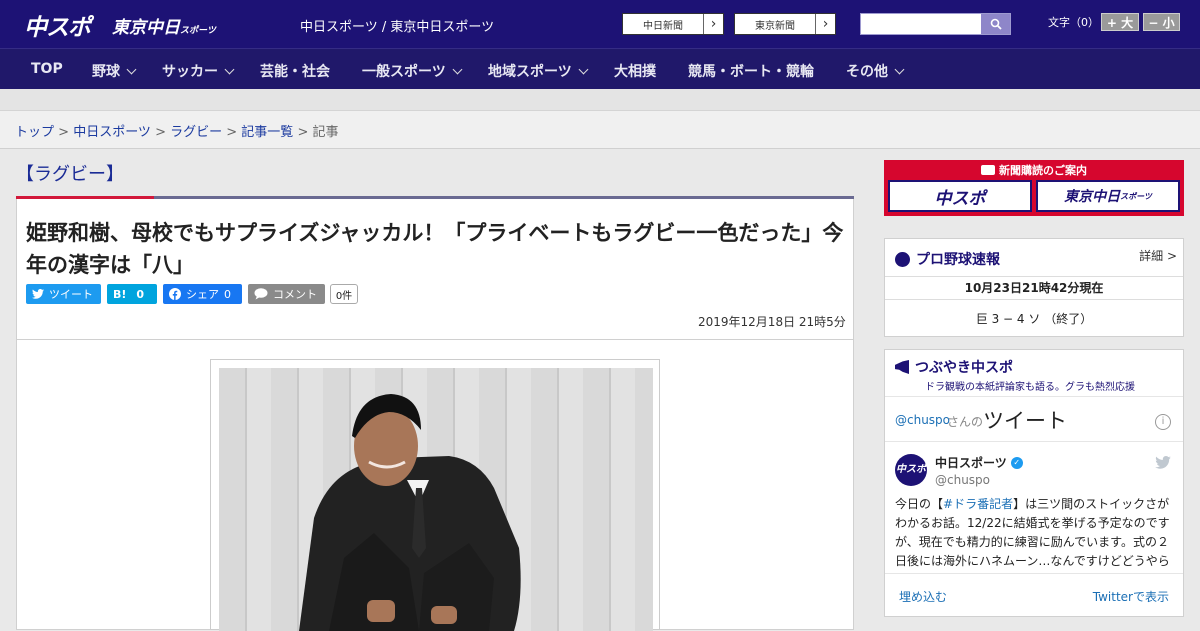  What do you see at coordinates (902, 259) in the screenshot?
I see `baseball-icon` at bounding box center [902, 259].